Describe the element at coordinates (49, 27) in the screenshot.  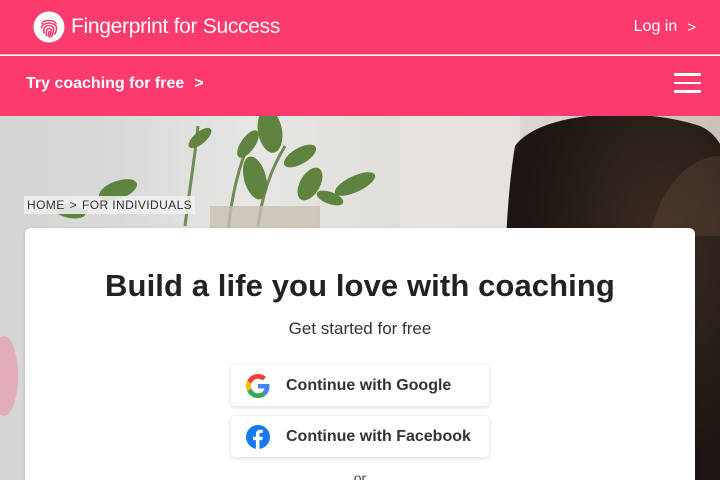
I see `fingerprint-logo-icon` at that location.